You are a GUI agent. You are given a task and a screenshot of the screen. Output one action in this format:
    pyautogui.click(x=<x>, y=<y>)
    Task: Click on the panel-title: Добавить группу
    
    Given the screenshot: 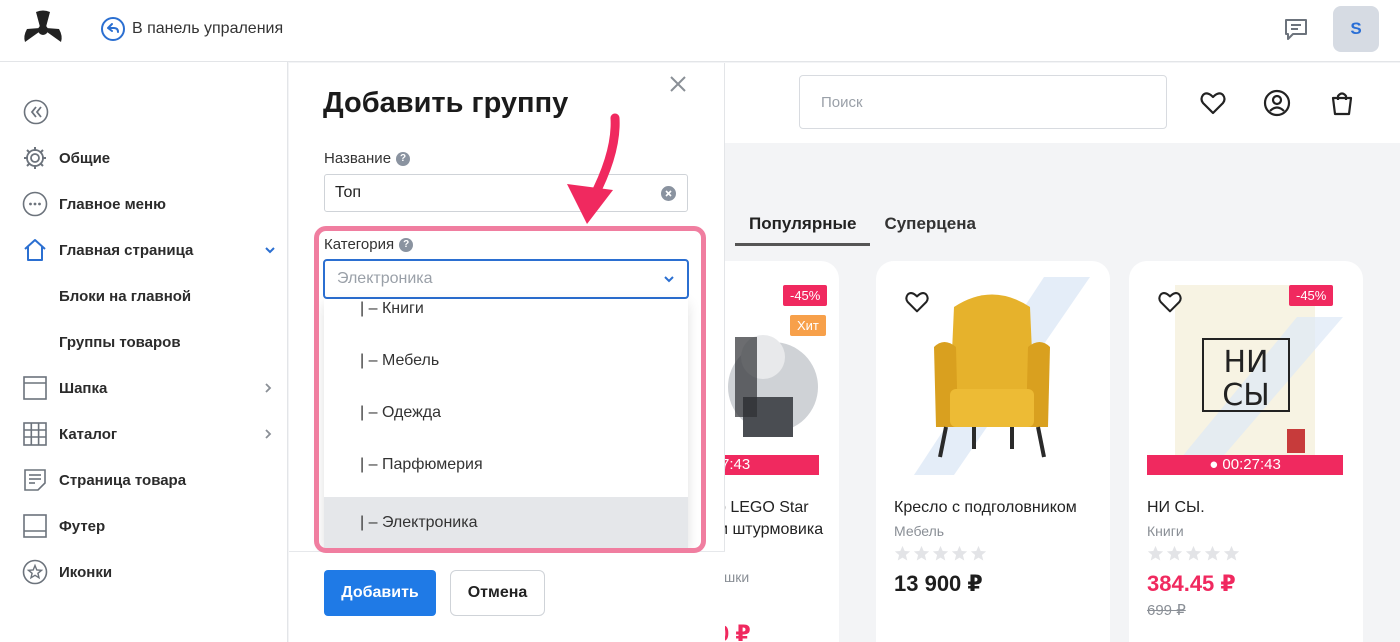 What is the action you would take?
    pyautogui.click(x=446, y=103)
    